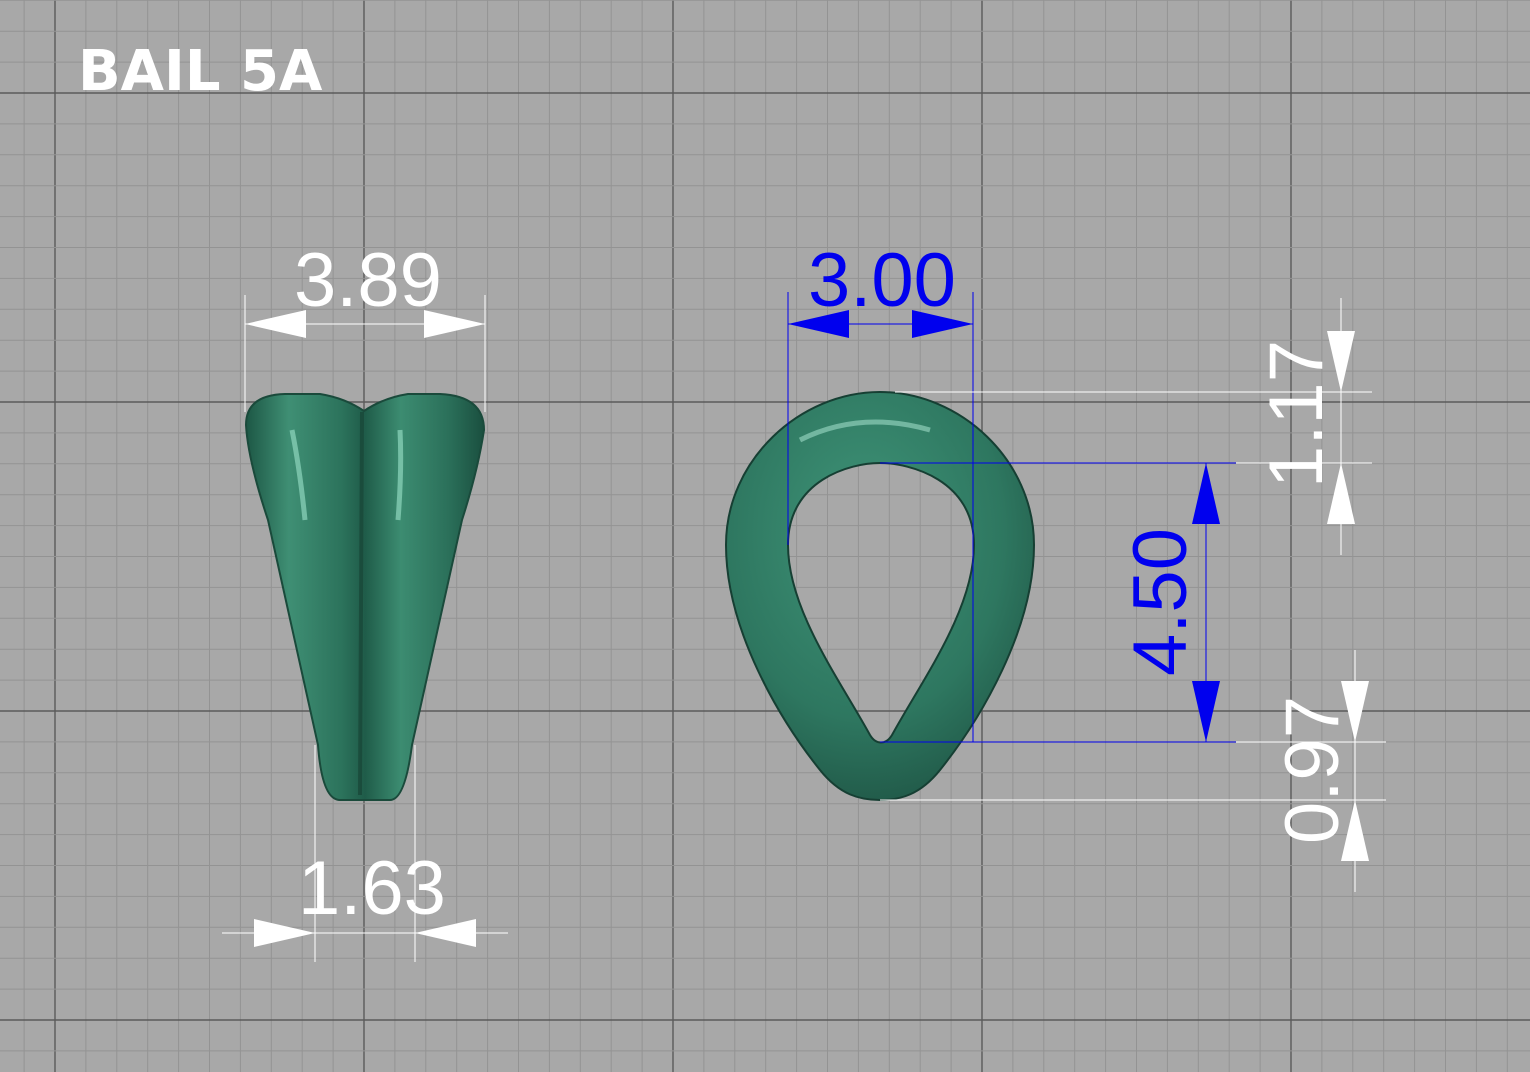 The height and width of the screenshot is (1072, 1530). I want to click on dimension-top-width-label: 3.89, so click(368, 280).